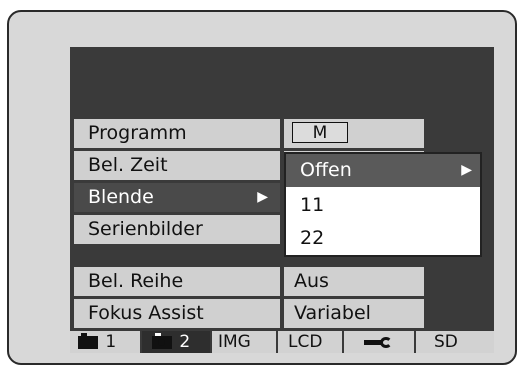  What do you see at coordinates (234, 342) in the screenshot?
I see `tab-label: IMG` at bounding box center [234, 342].